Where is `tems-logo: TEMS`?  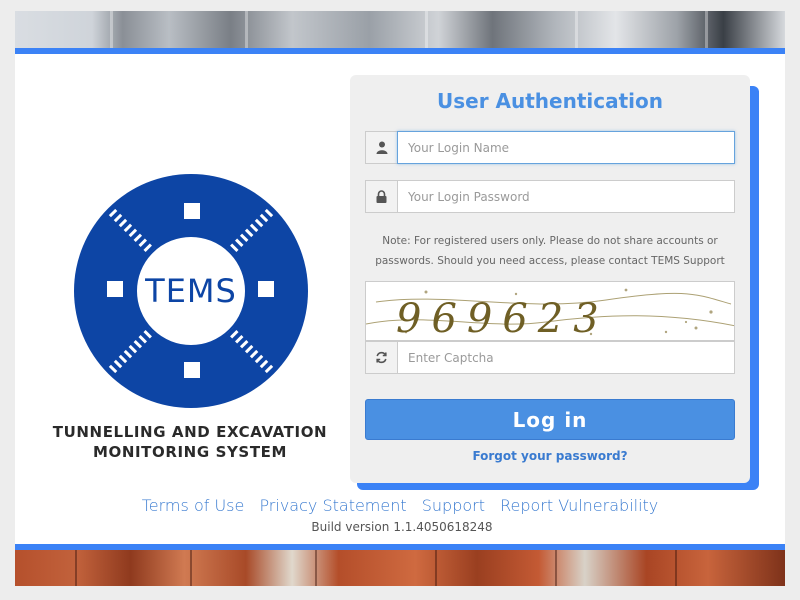
tems-logo: TEMS is located at coordinates (191, 291).